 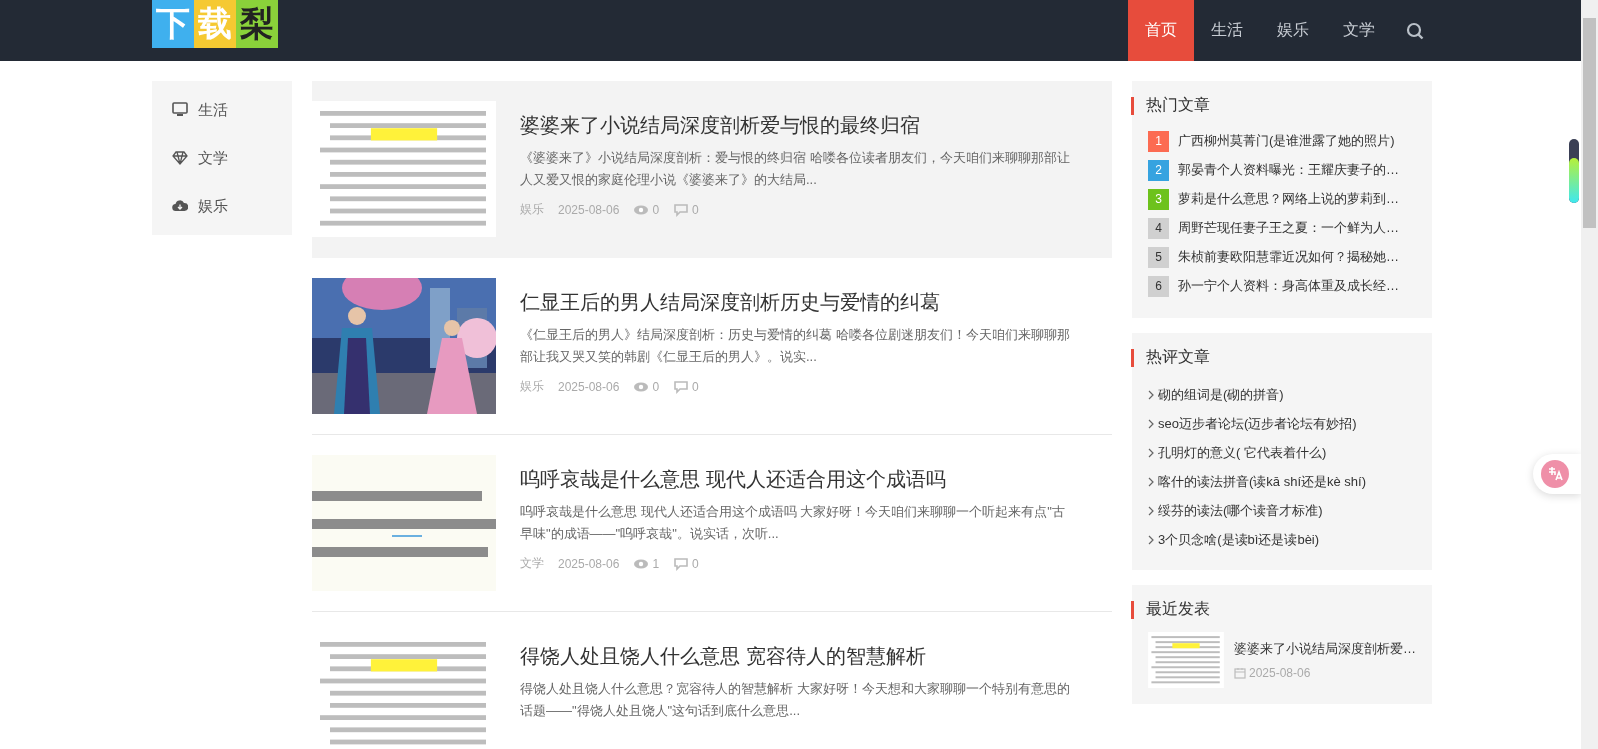 I want to click on nav-link: 文学, so click(x=1359, y=30).